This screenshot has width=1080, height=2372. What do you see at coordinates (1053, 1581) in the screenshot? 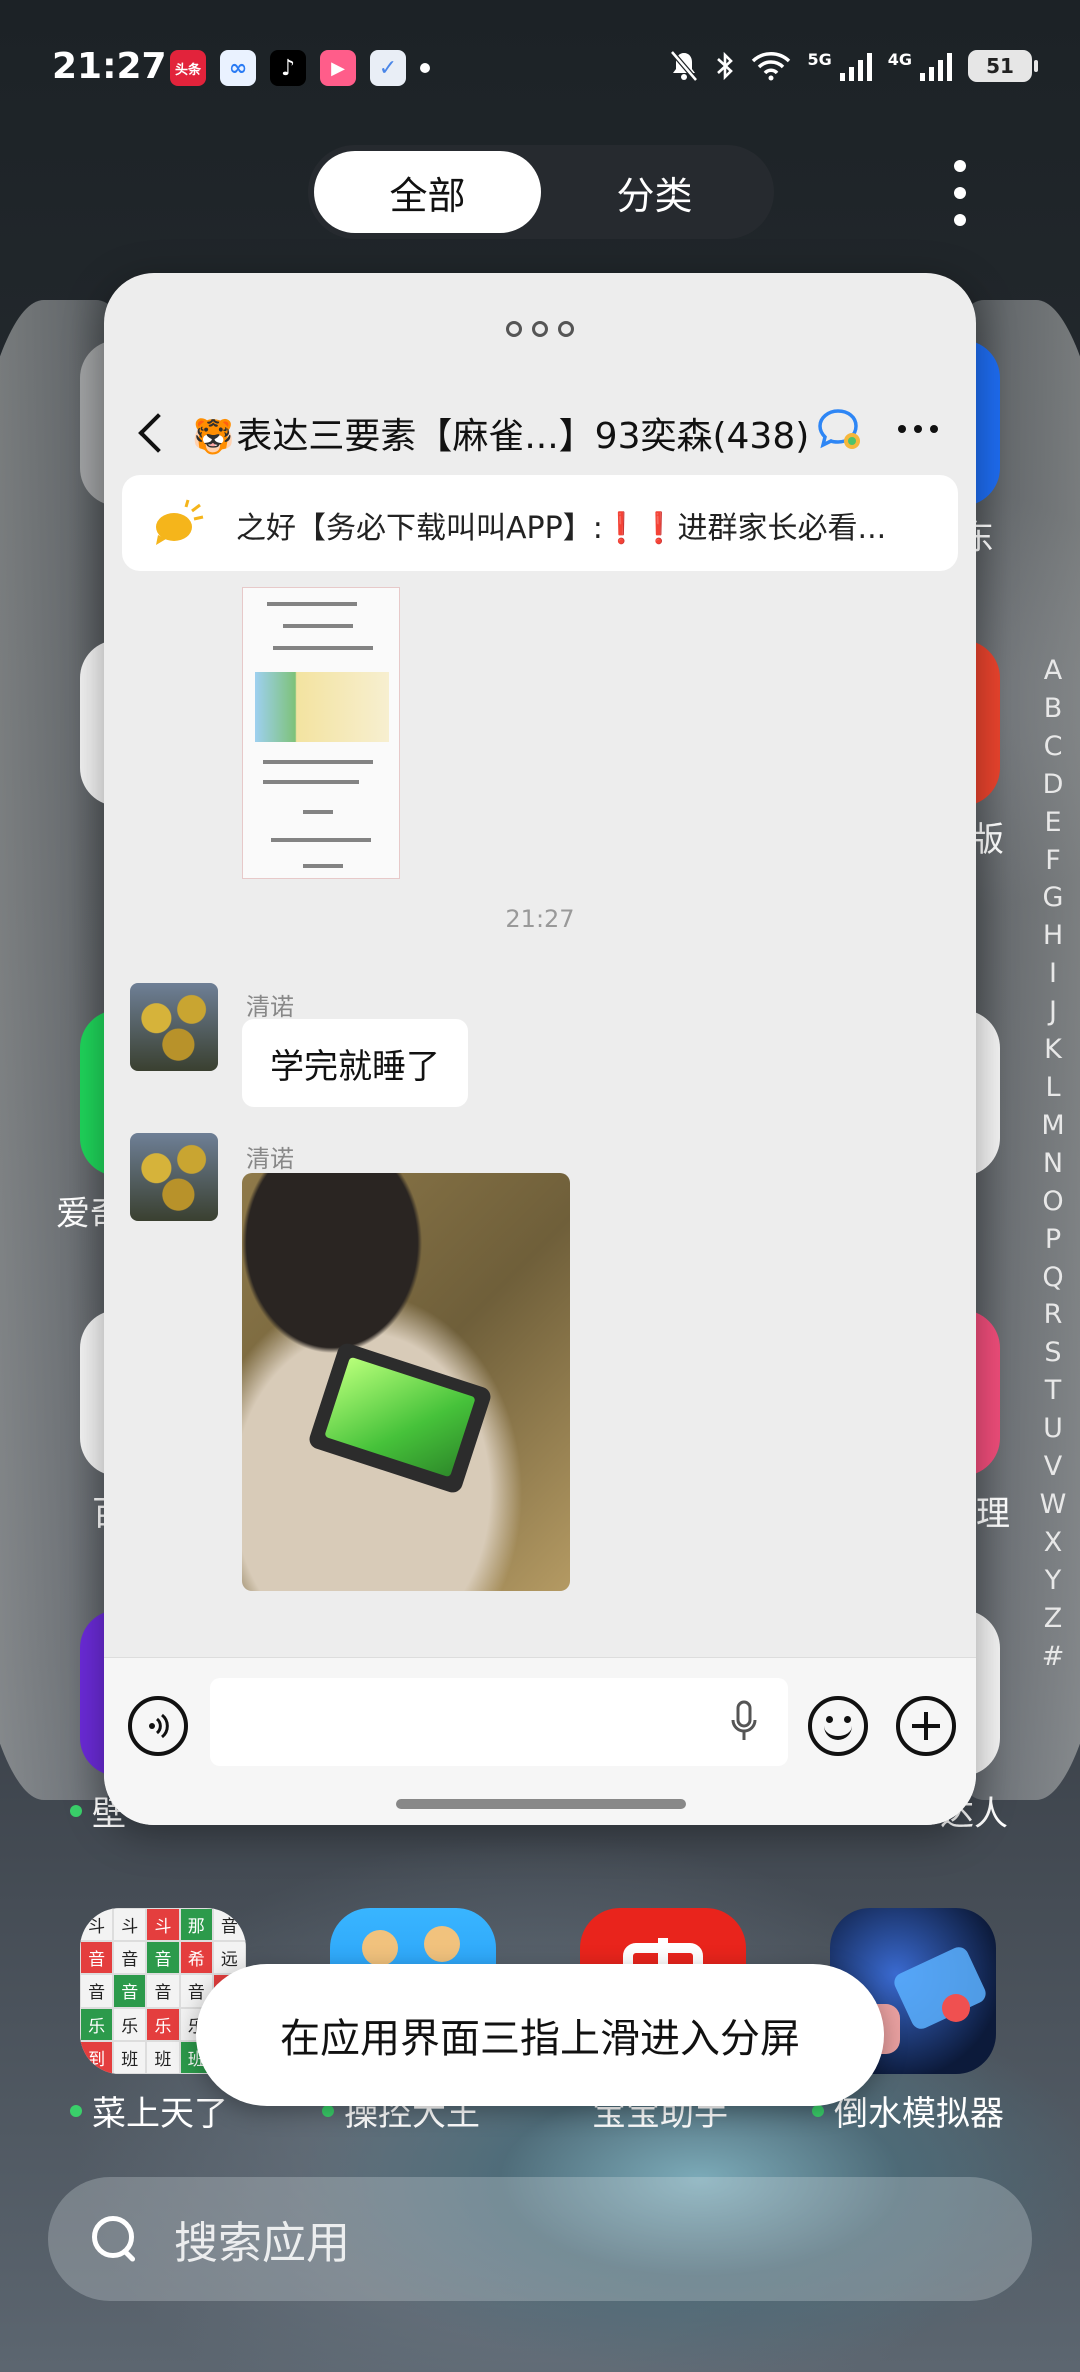
I see `alphabet-index-letter: Y` at bounding box center [1053, 1581].